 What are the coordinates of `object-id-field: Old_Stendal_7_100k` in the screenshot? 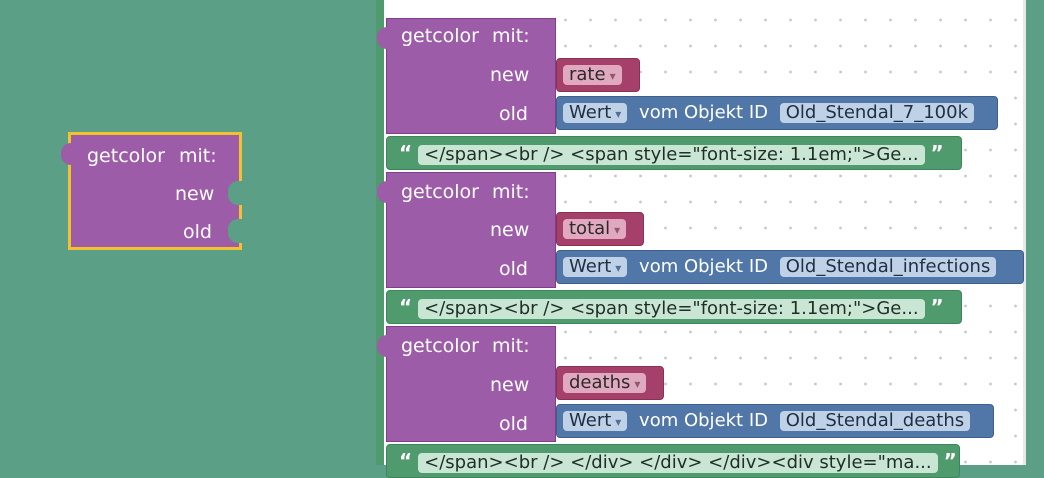 It's located at (876, 112).